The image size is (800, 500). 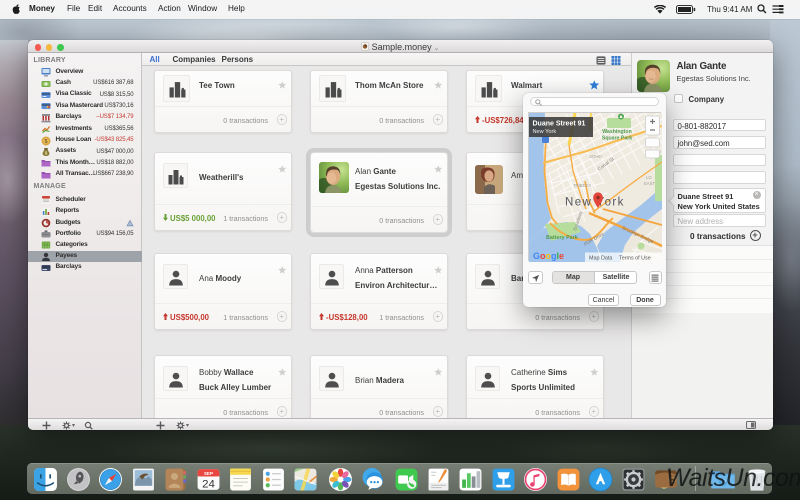 What do you see at coordinates (582, 185) in the screenshot?
I see `svg-text: TRIBECA` at bounding box center [582, 185].